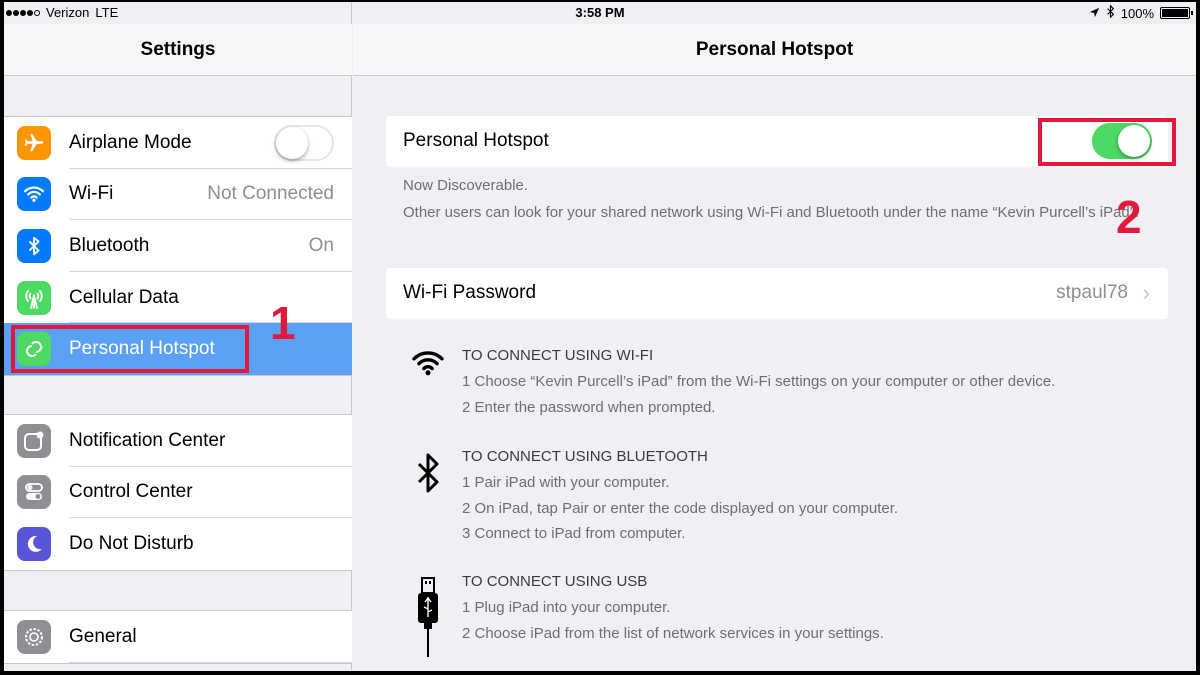  I want to click on sidebar-item-control-center: Control Center, so click(178, 493).